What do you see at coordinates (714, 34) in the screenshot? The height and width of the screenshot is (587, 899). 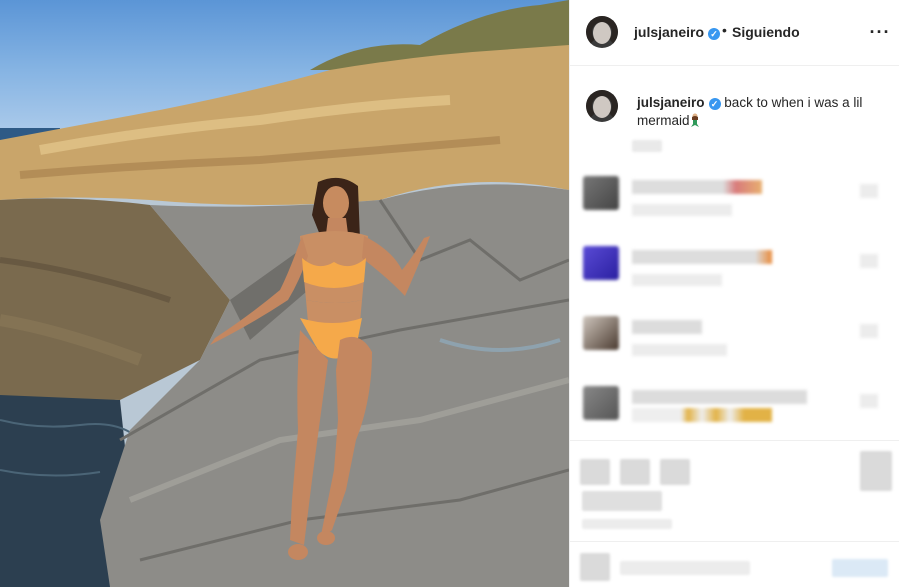 I see `verified-badge-icon: ✓` at bounding box center [714, 34].